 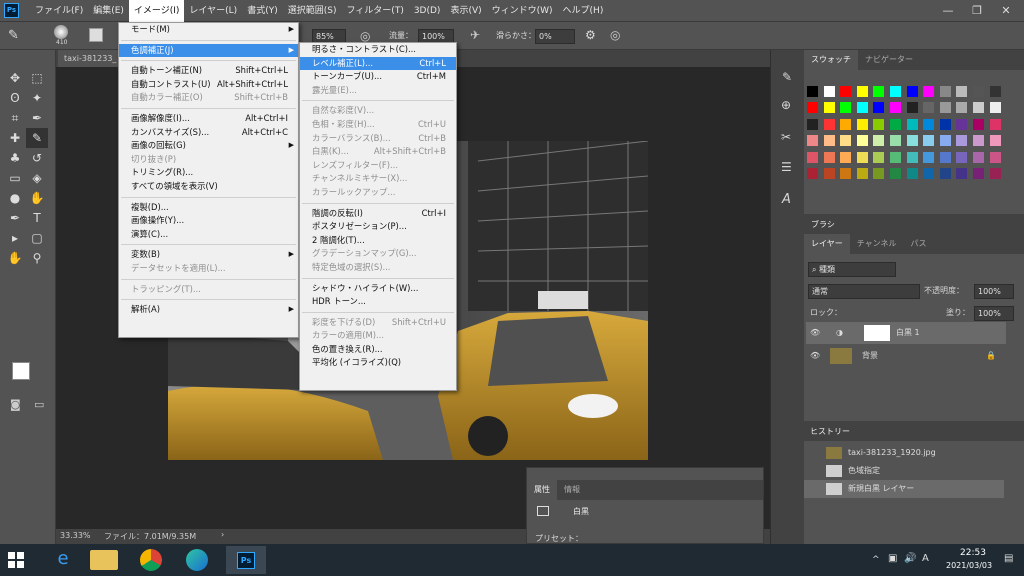 I want to click on healing-icon: ✚, so click(x=15, y=138).